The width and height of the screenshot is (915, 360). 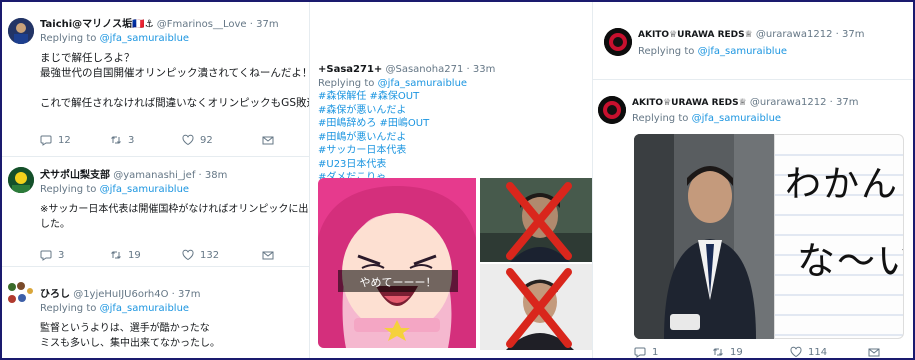 What do you see at coordinates (55, 294) in the screenshot?
I see `display-name: ひろし` at bounding box center [55, 294].